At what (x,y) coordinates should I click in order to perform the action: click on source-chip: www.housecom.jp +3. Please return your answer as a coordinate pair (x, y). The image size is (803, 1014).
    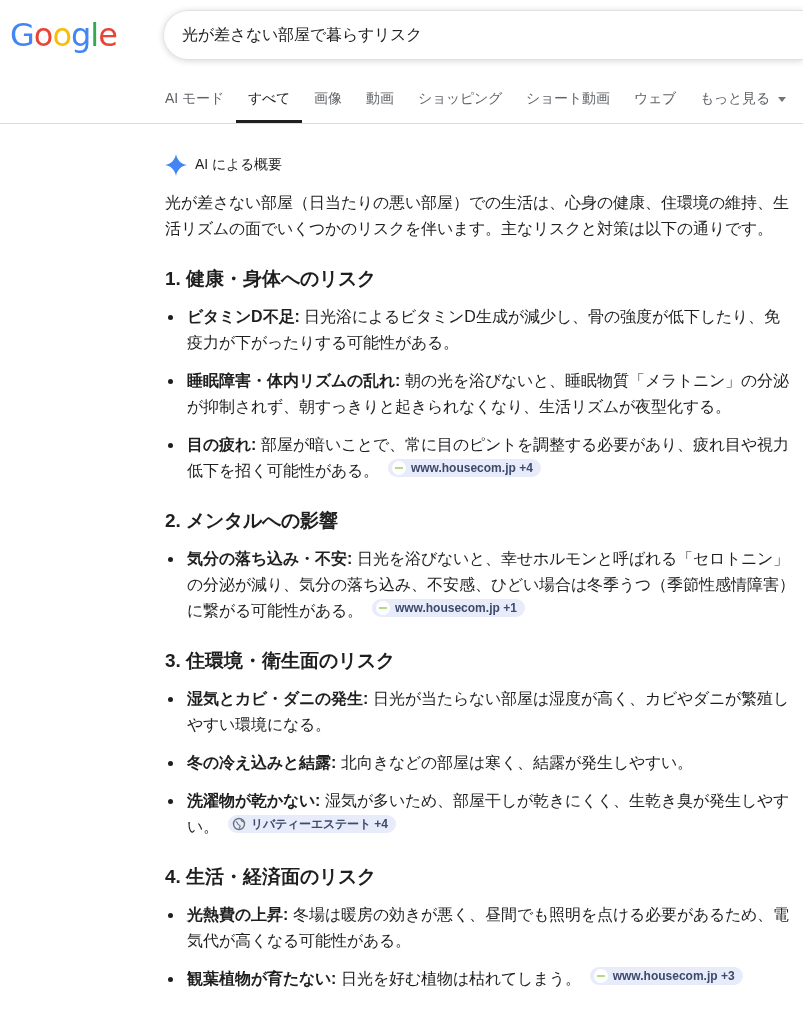
    Looking at the image, I should click on (666, 976).